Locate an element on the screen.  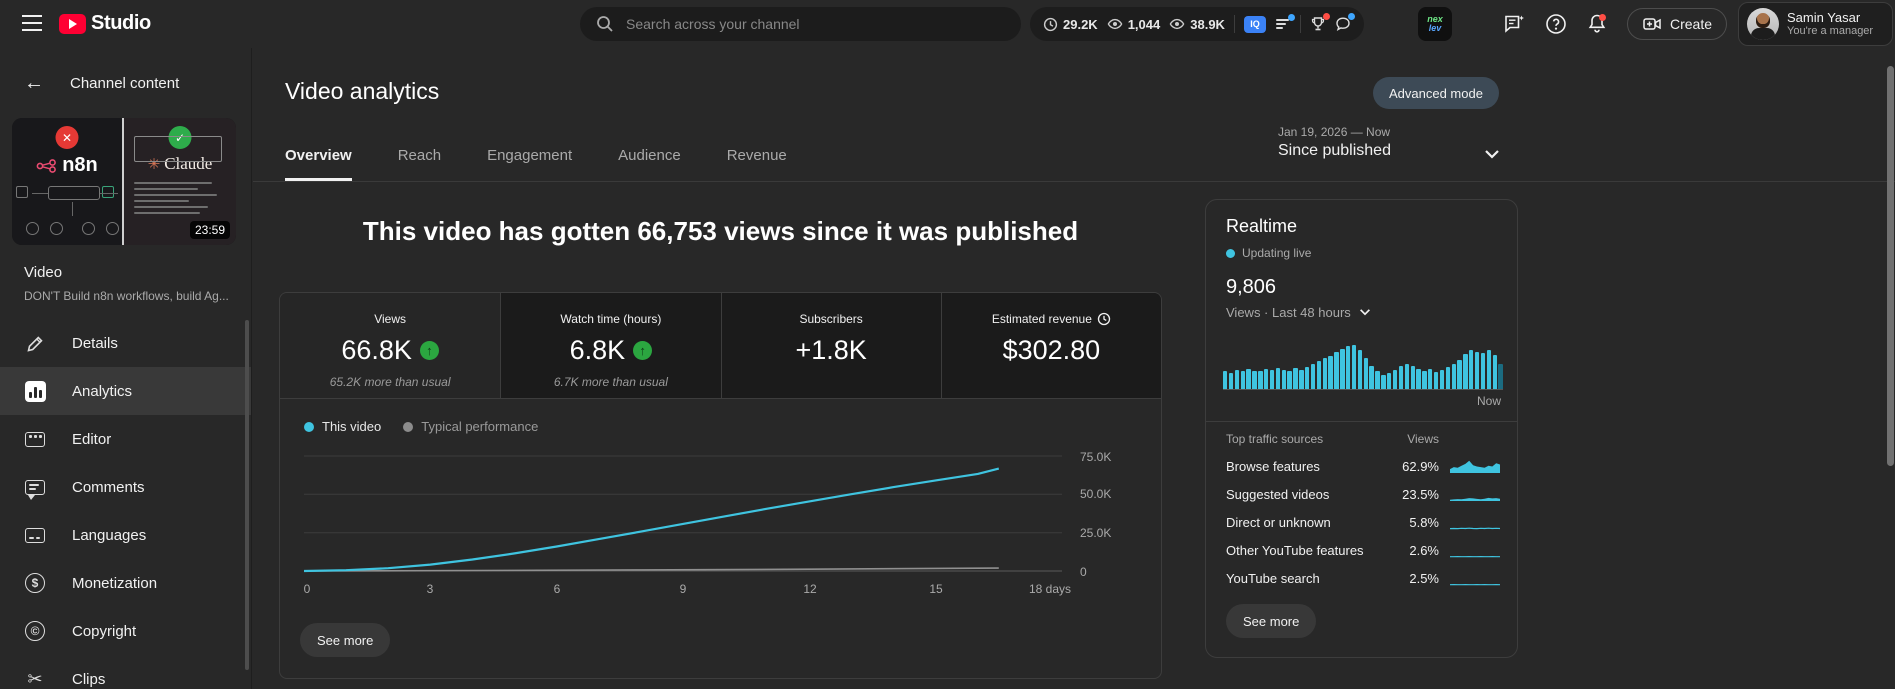
sidebar-scrollbar is located at coordinates (247, 495).